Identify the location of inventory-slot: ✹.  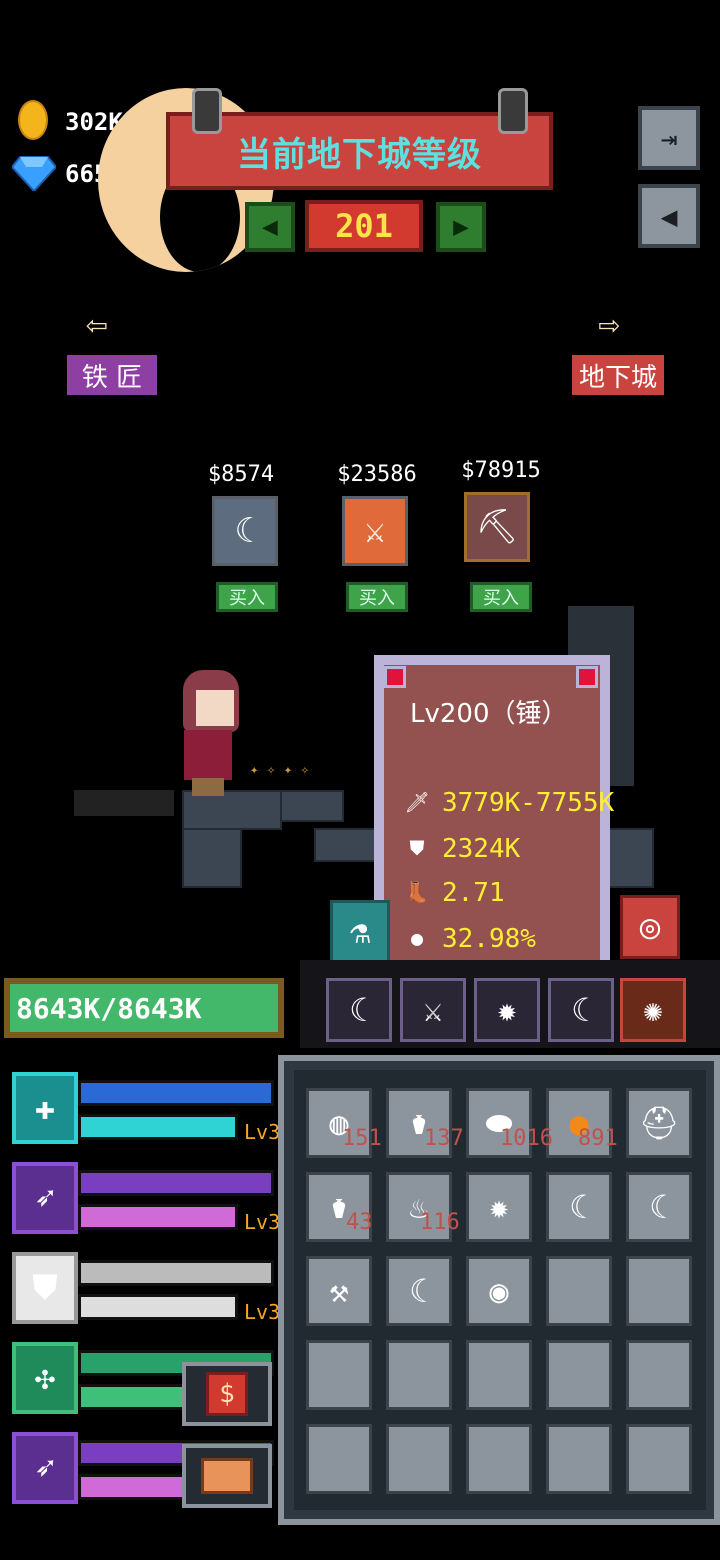
(499, 1207).